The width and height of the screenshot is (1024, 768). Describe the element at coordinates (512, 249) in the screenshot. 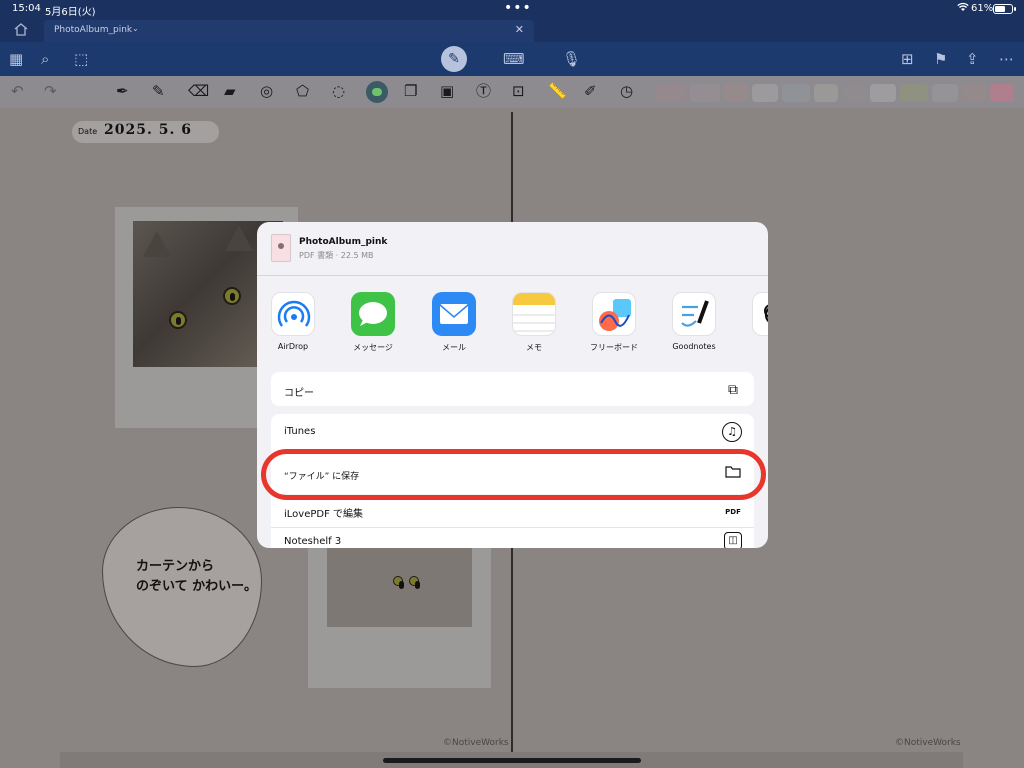

I see `share-sheet-header: PhotoAlbum_pink PDF 書類 · 22.5 MB` at that location.